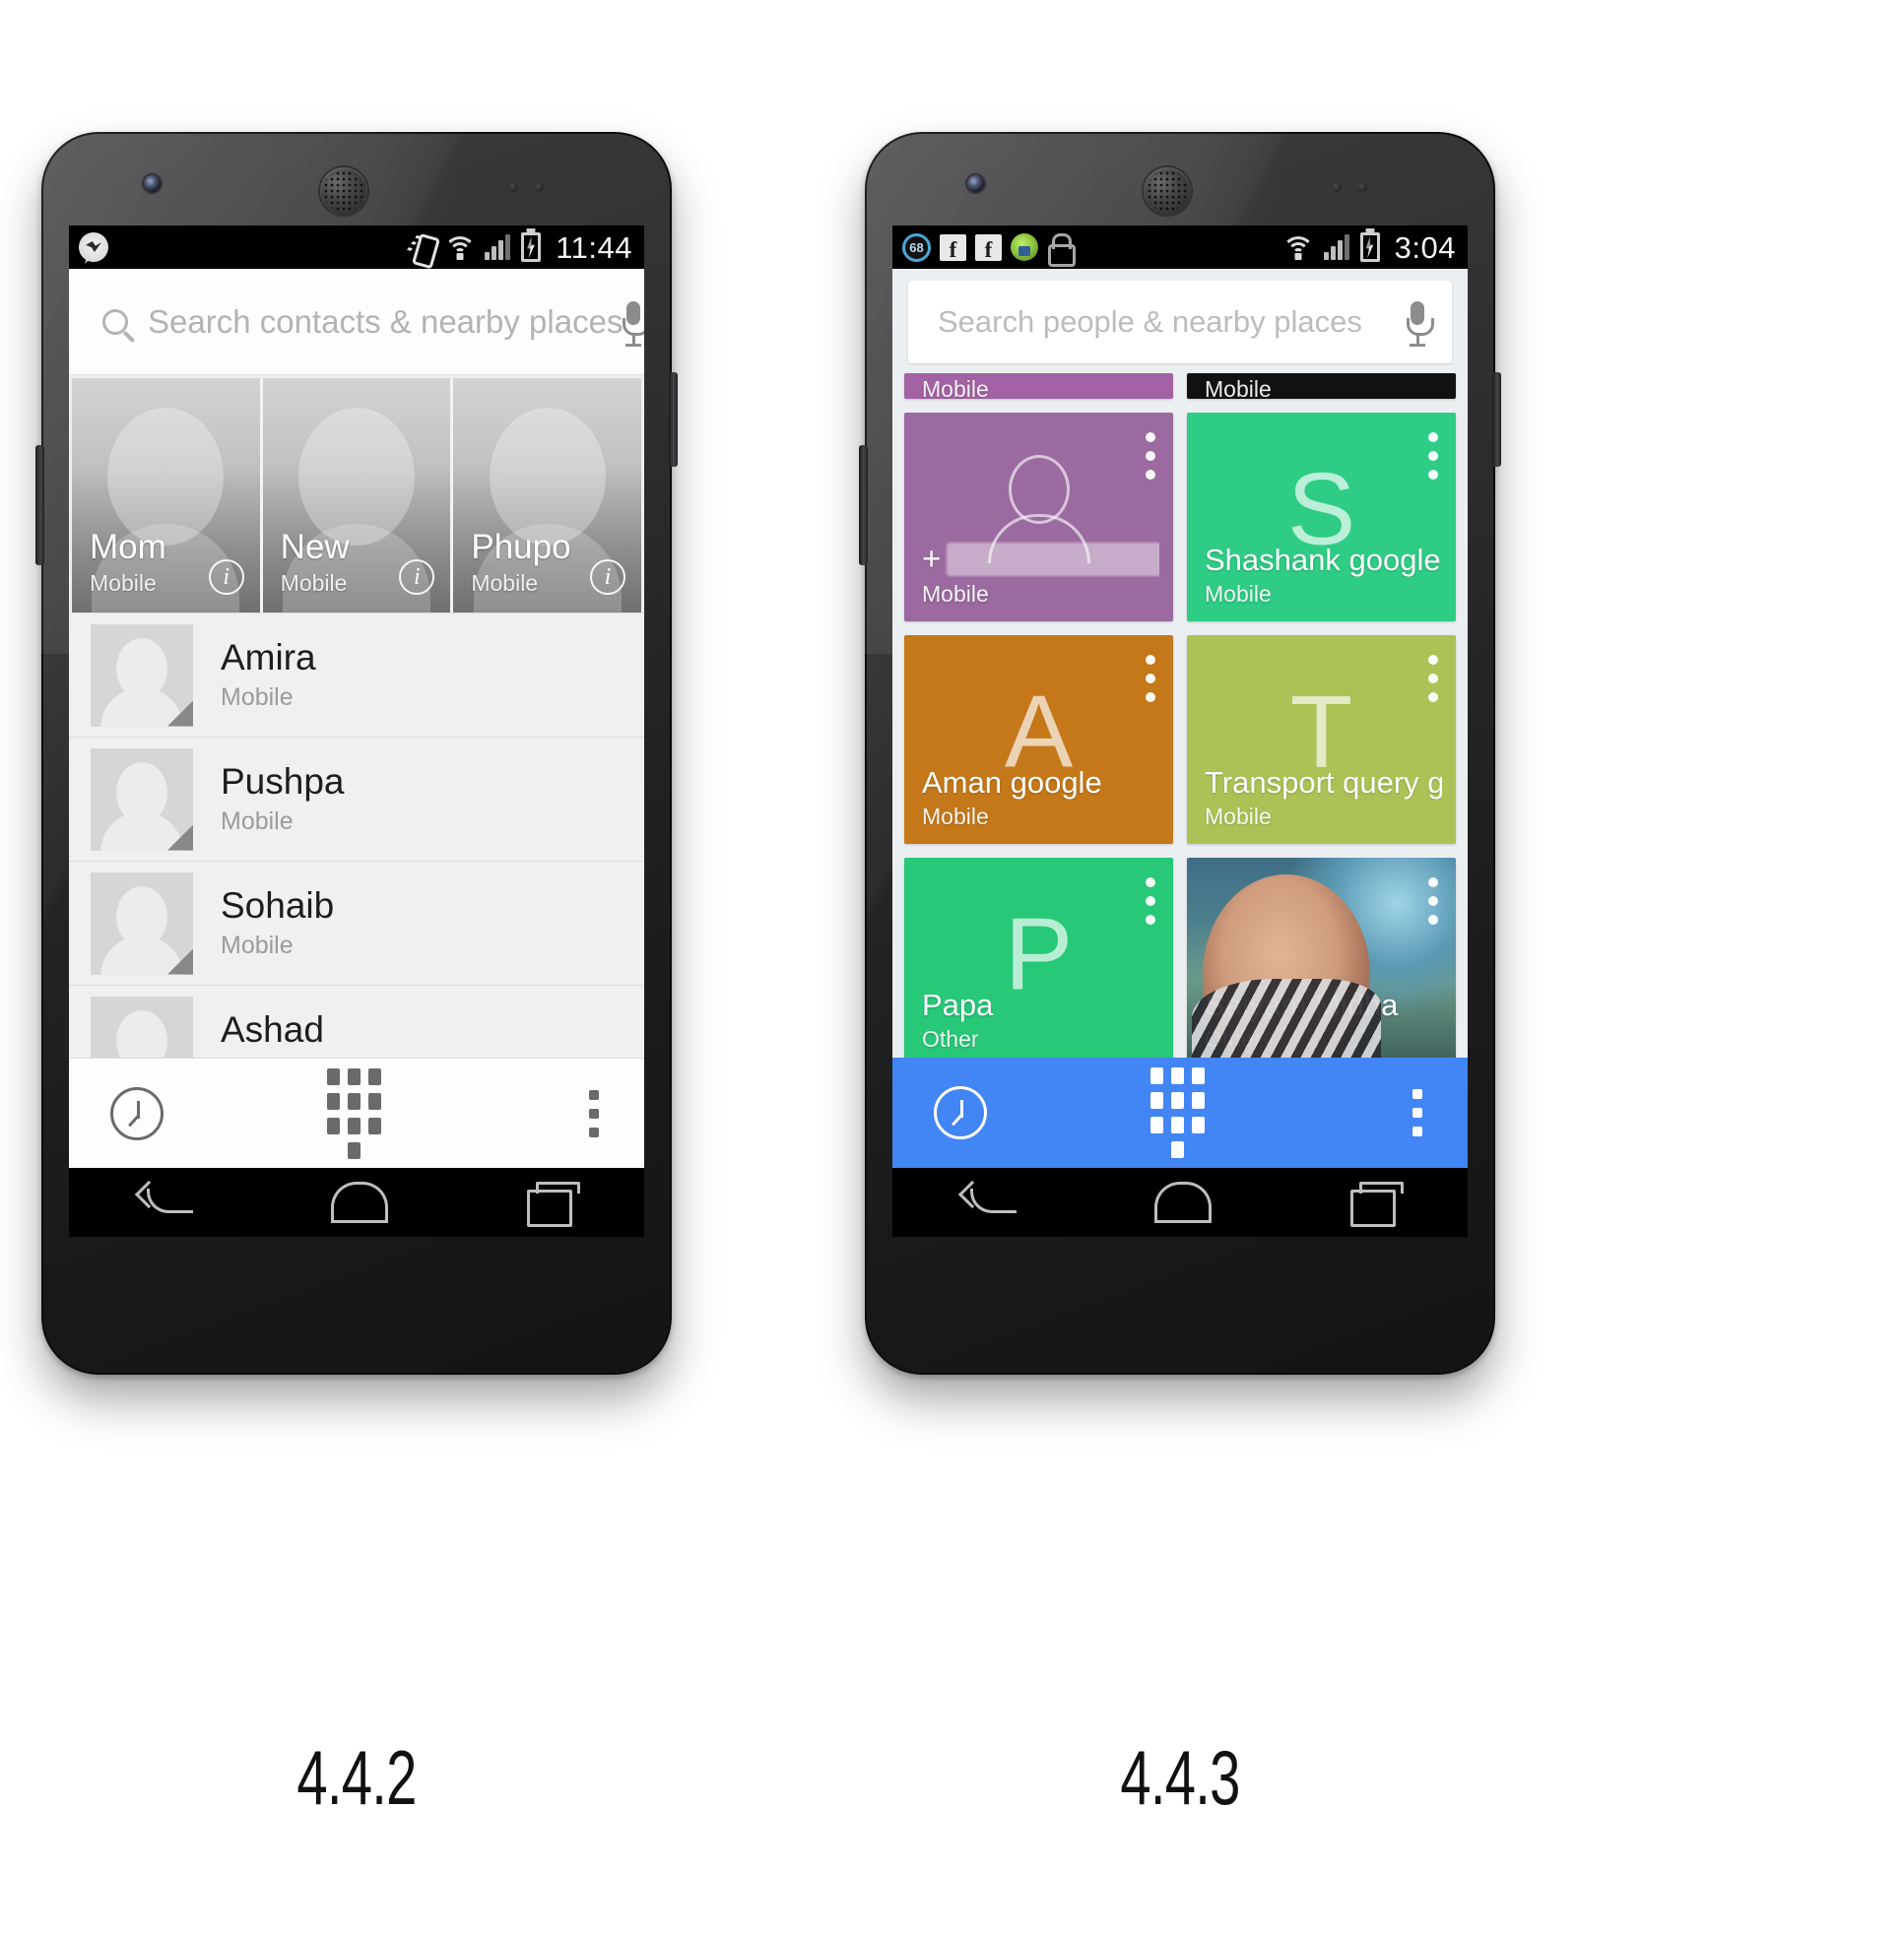  Describe the element at coordinates (916, 247) in the screenshot. I see `badge-68-icon: 68` at that location.